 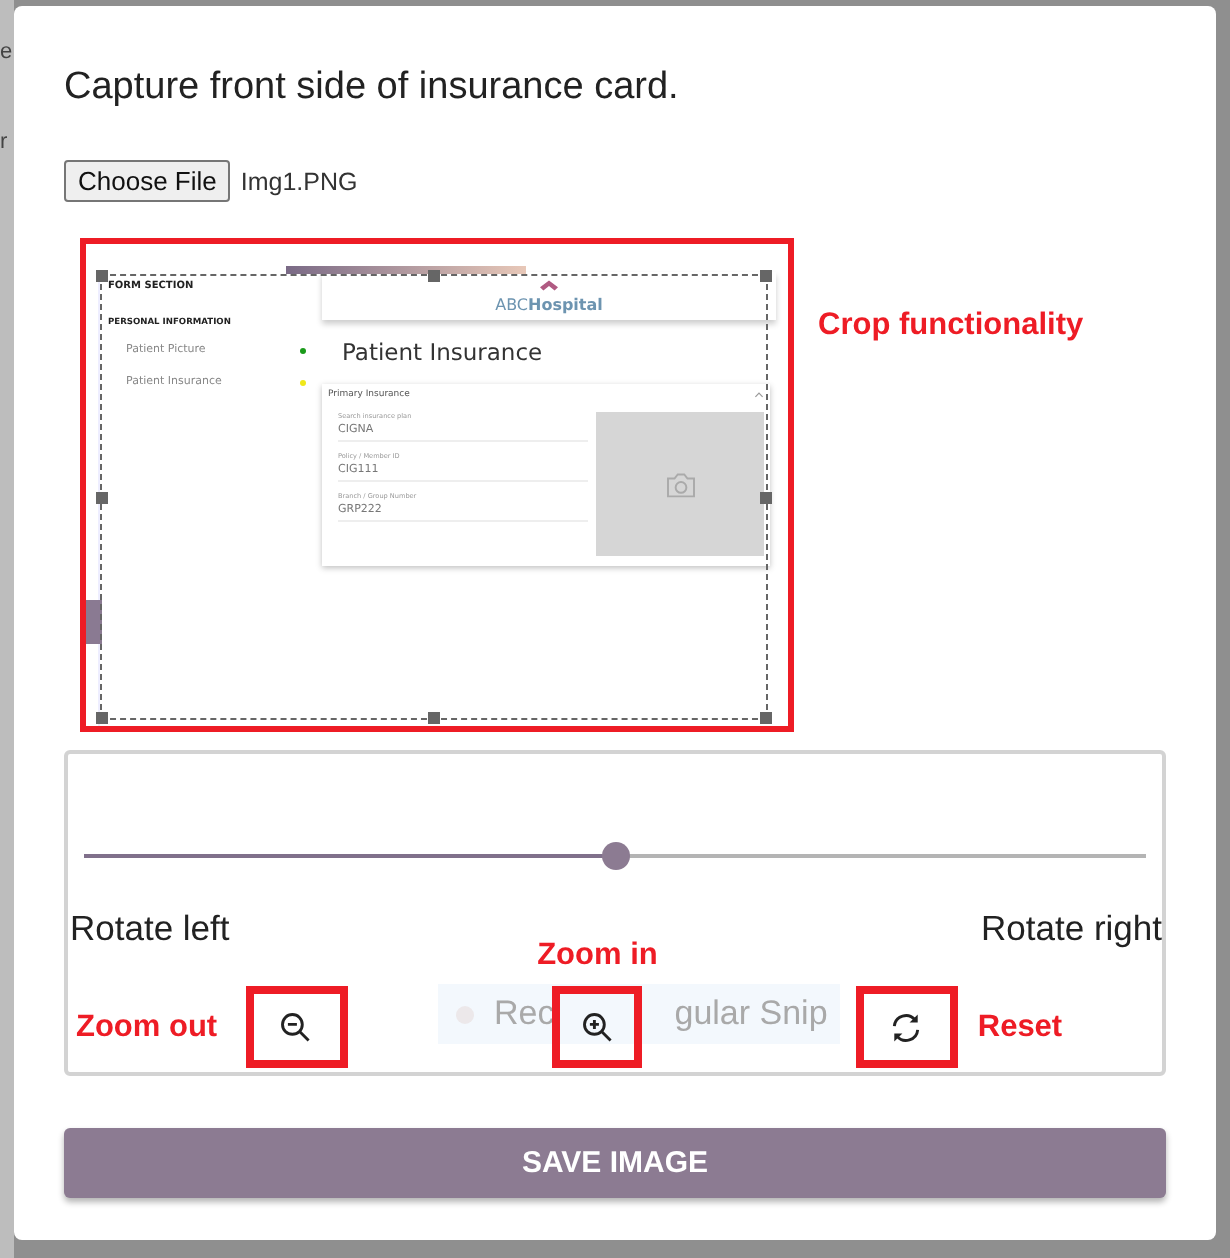 I want to click on file-name: Img1.PNG, so click(x=299, y=181).